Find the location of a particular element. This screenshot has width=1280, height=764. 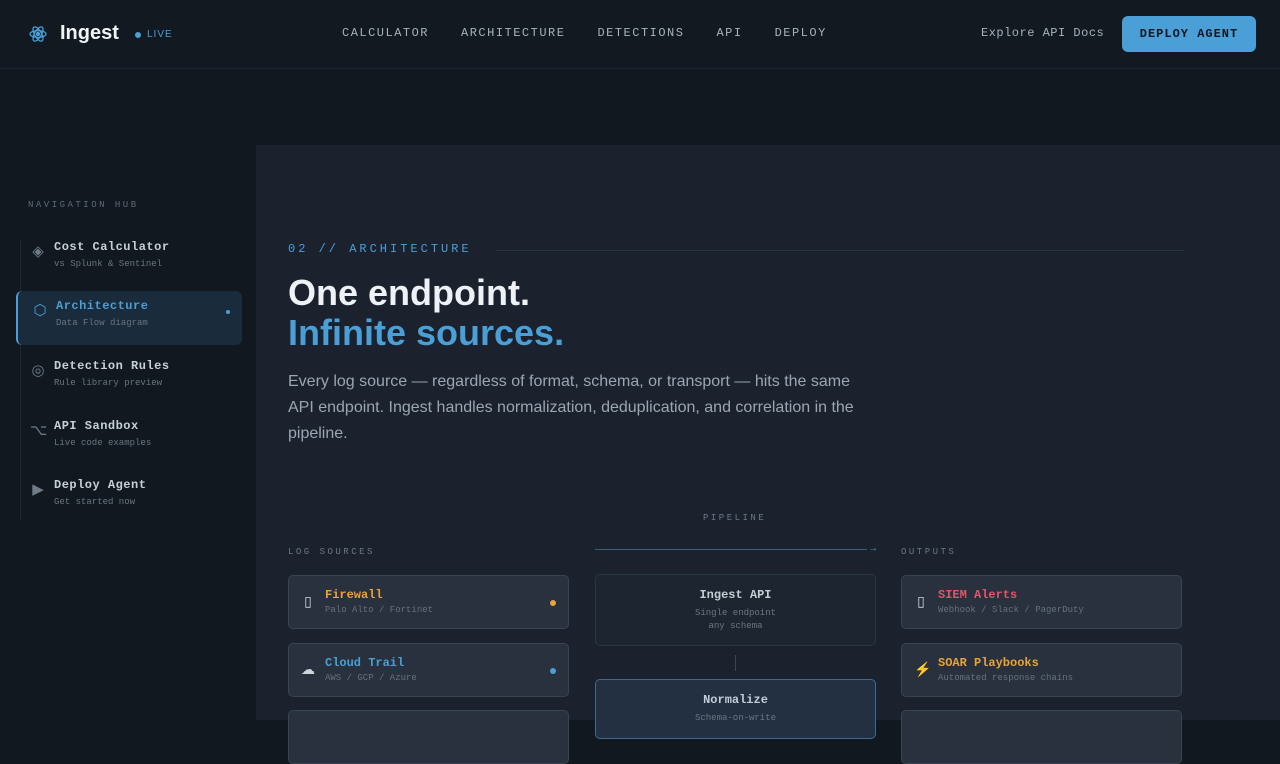

nav-detections: DETECTIONS is located at coordinates (640, 33).